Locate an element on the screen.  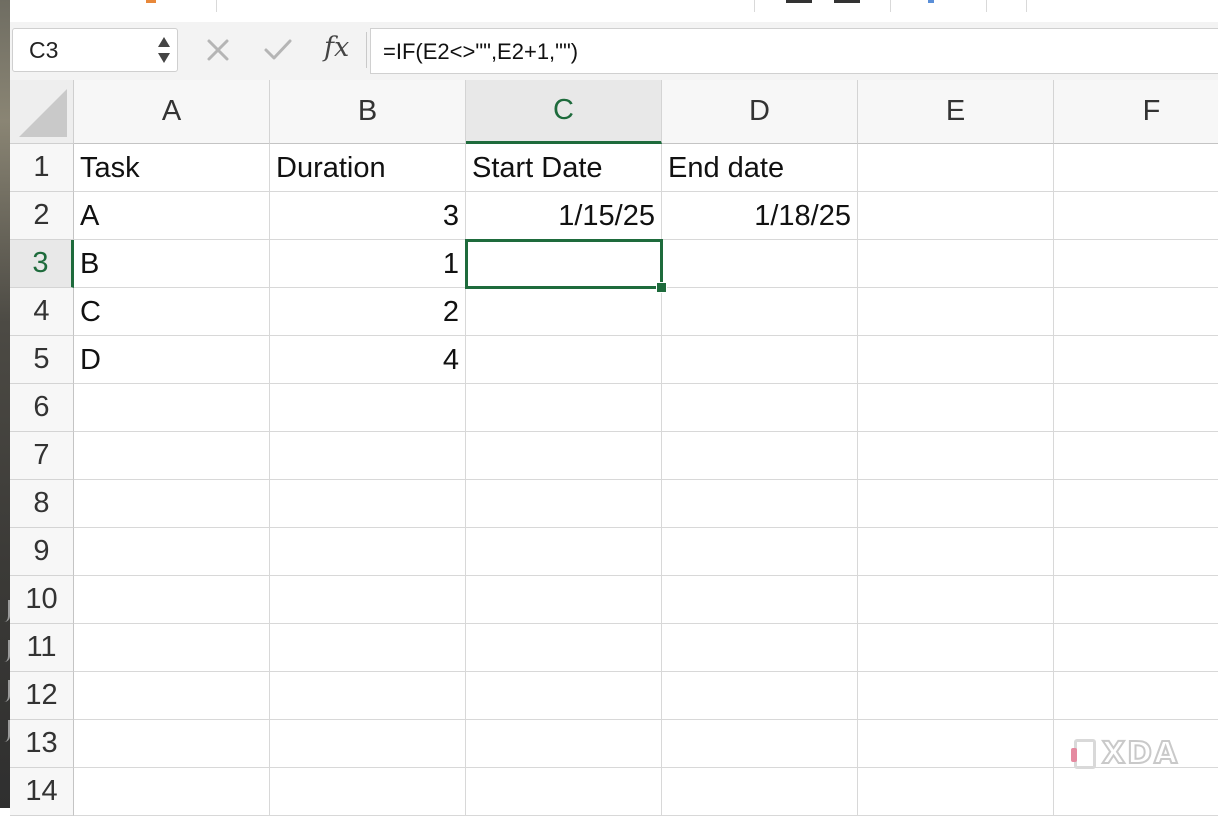
cell-b1: Duration is located at coordinates (368, 168).